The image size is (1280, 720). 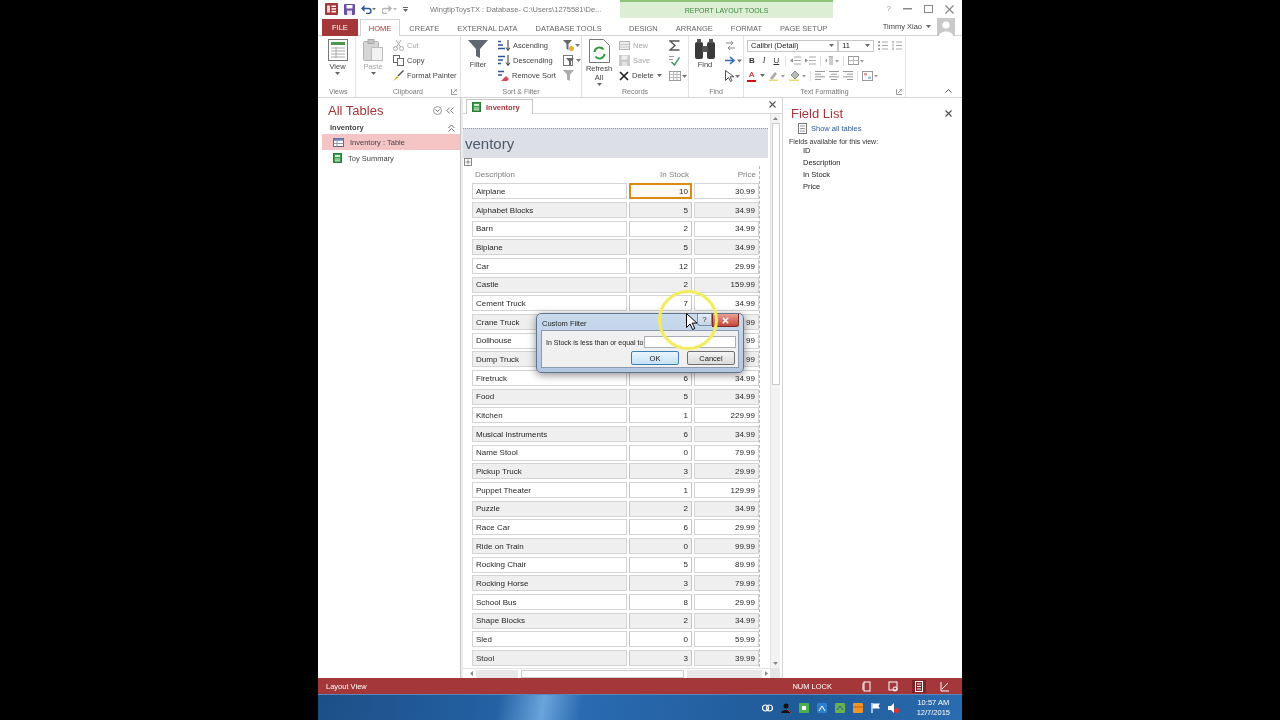 I want to click on gridlines-icon, so click(x=856, y=60).